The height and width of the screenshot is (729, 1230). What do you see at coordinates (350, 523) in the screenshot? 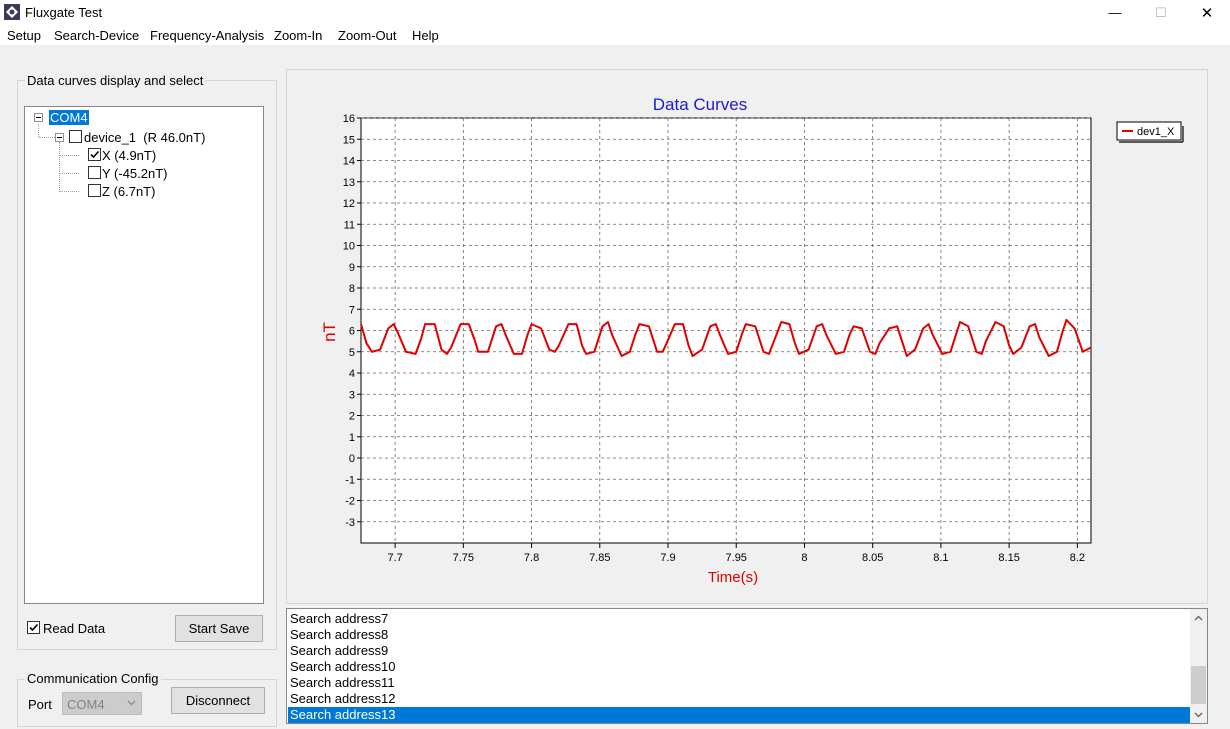
I see `y-tick-label: -3` at bounding box center [350, 523].